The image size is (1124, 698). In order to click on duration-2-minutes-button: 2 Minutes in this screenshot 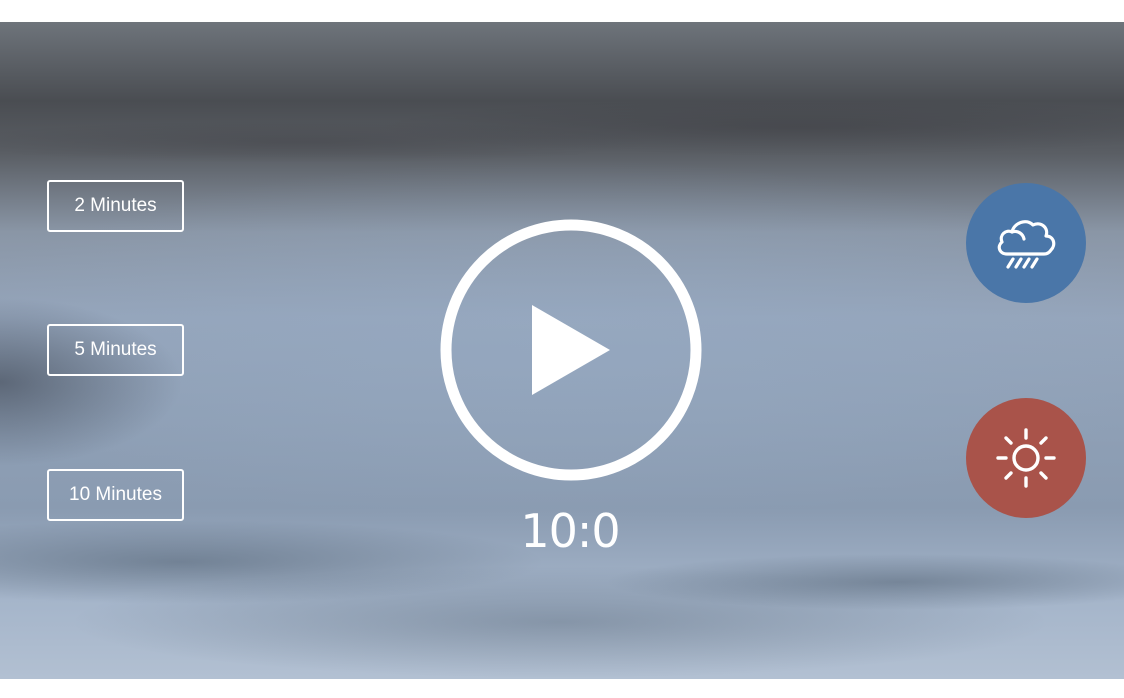, I will do `click(115, 206)`.